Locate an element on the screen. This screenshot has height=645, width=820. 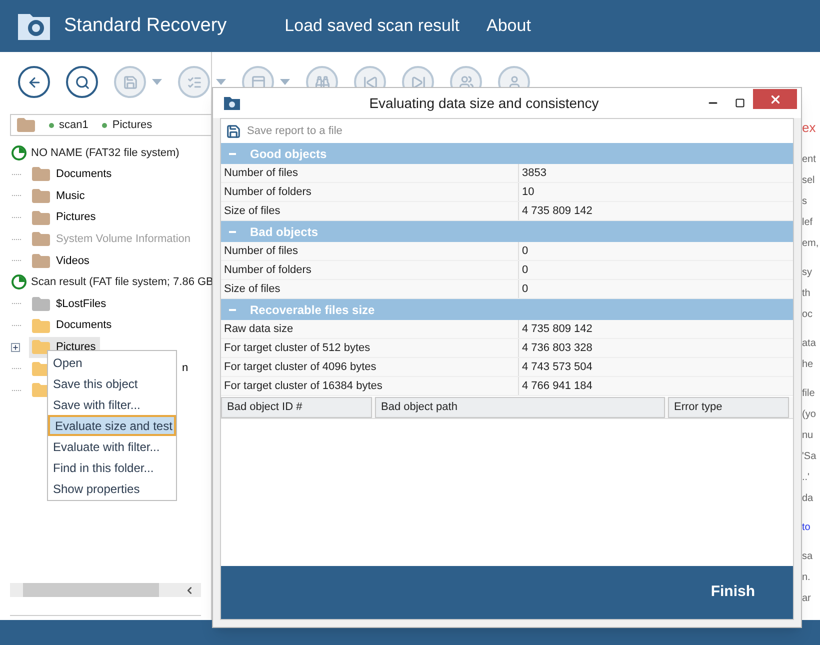
tree-item: n is located at coordinates (185, 368).